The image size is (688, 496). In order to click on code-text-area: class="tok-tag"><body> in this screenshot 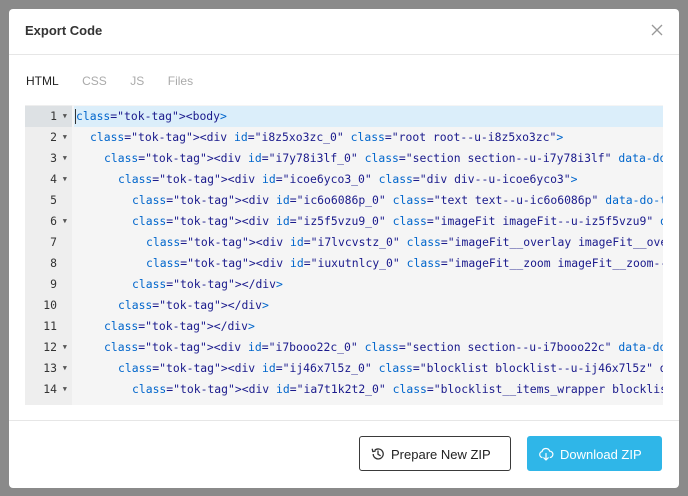, I will do `click(368, 116)`.